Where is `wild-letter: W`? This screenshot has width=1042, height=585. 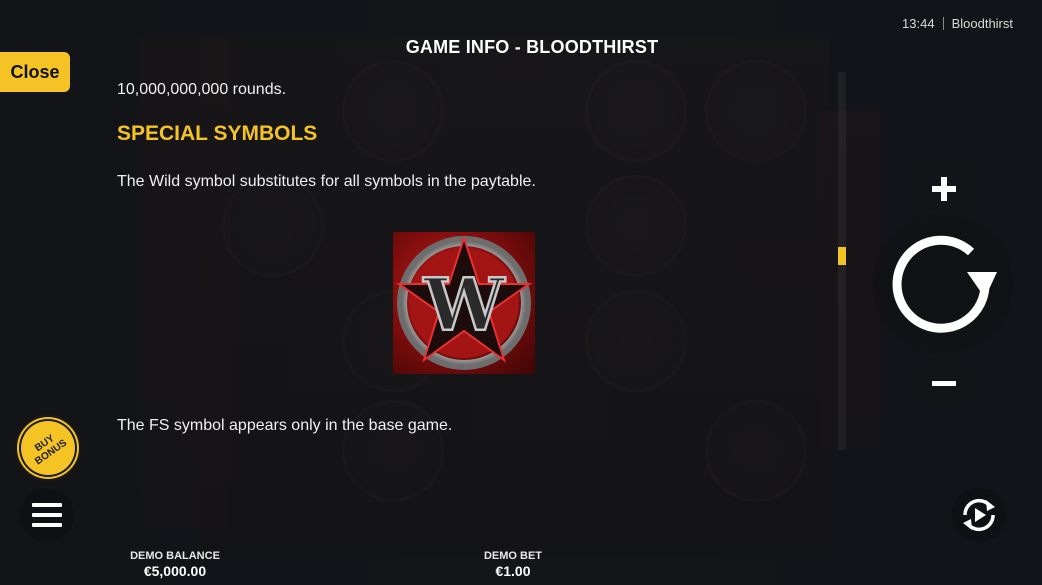
wild-letter: W is located at coordinates (464, 304).